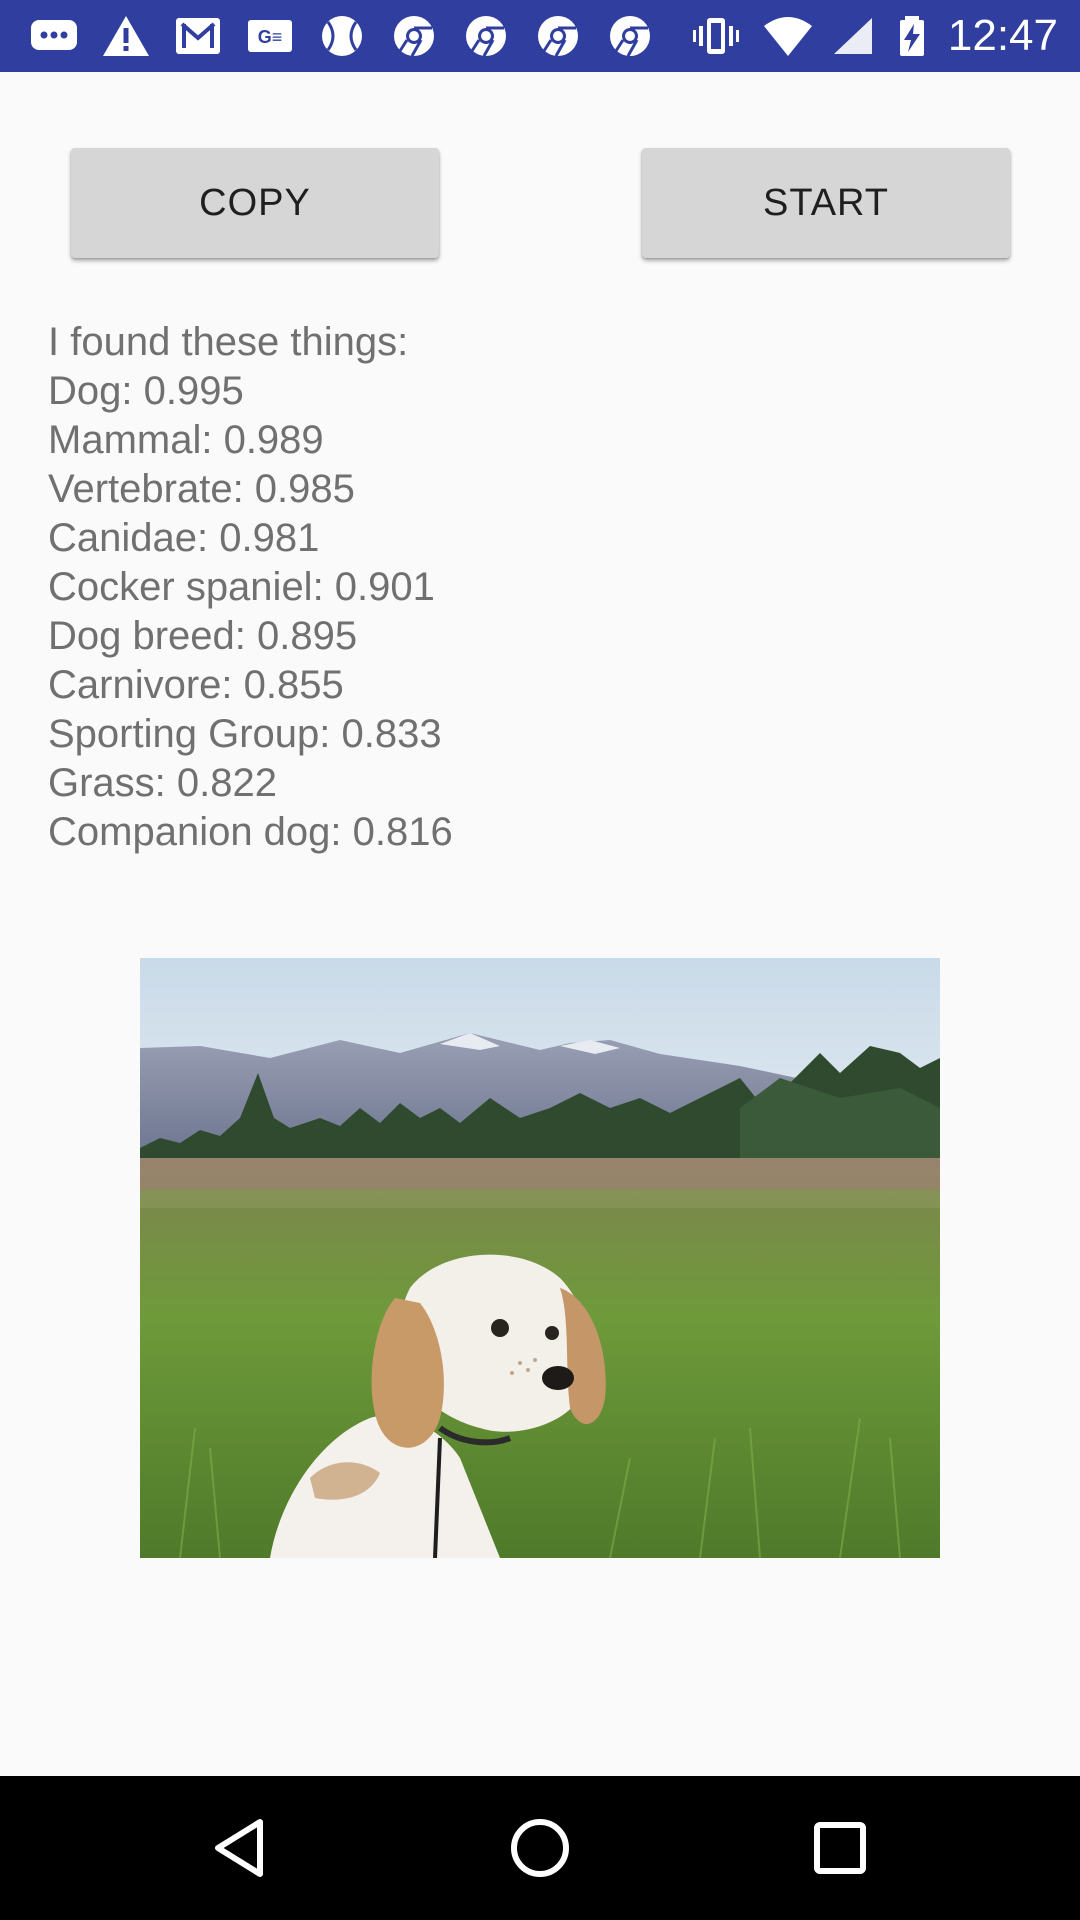  What do you see at coordinates (788, 36) in the screenshot?
I see `wifi-icon` at bounding box center [788, 36].